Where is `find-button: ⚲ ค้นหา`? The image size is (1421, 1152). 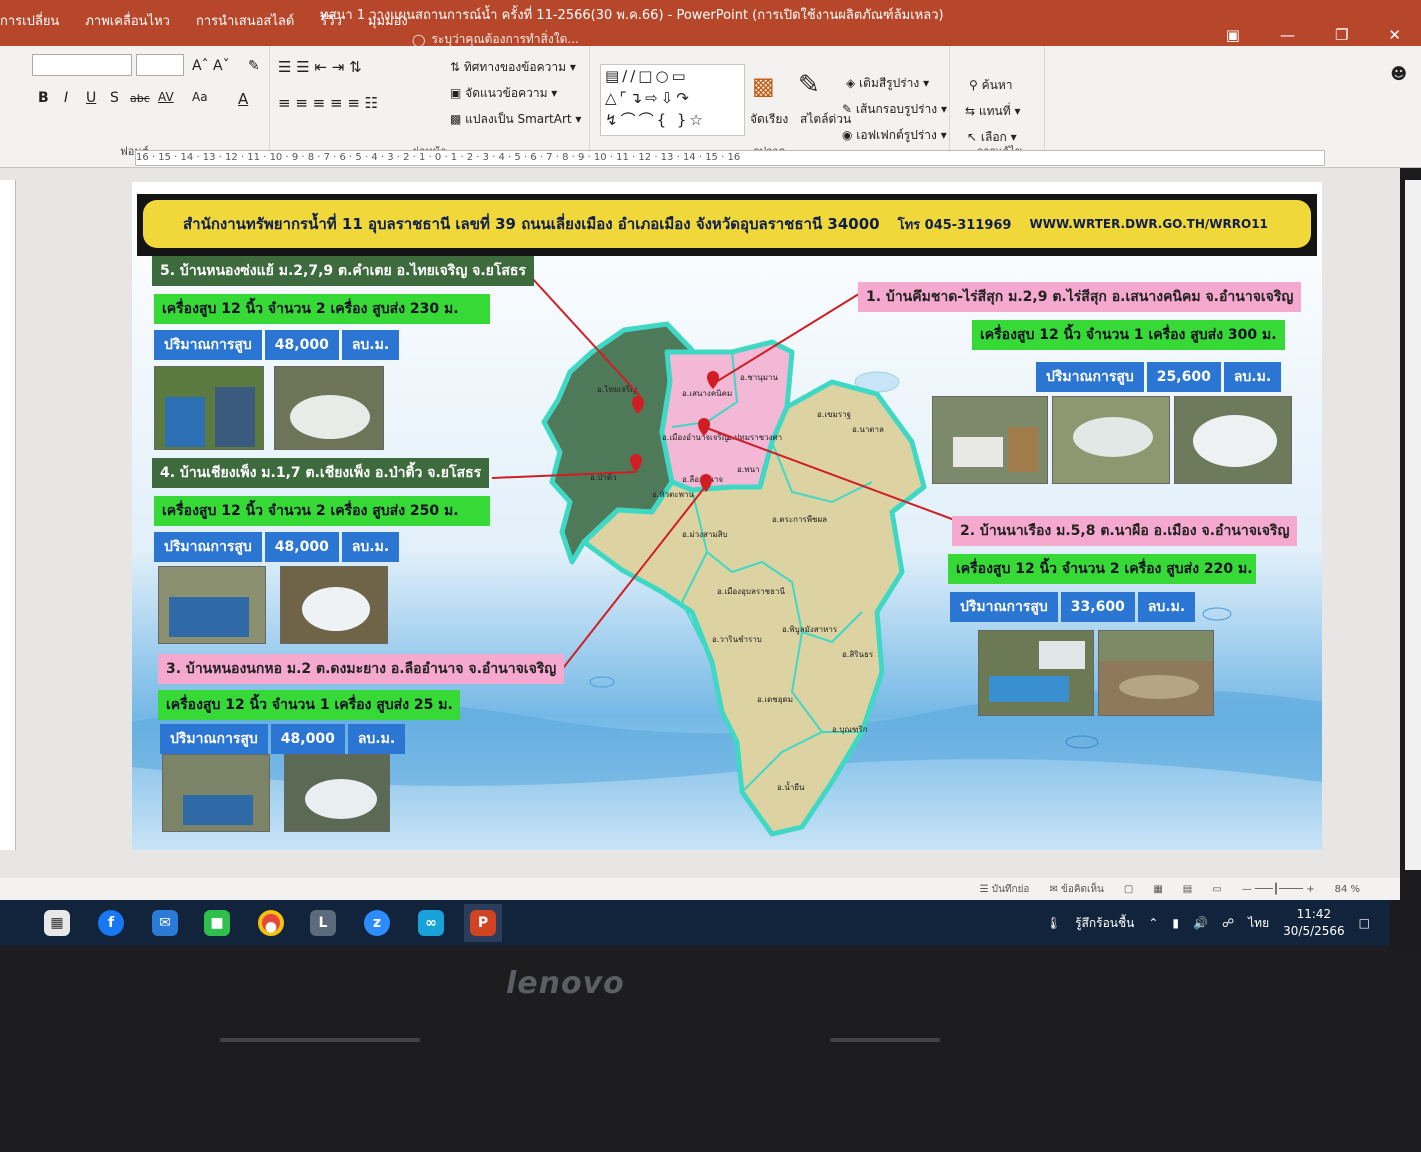
find-button: ⚲ ค้นหา is located at coordinates (991, 85).